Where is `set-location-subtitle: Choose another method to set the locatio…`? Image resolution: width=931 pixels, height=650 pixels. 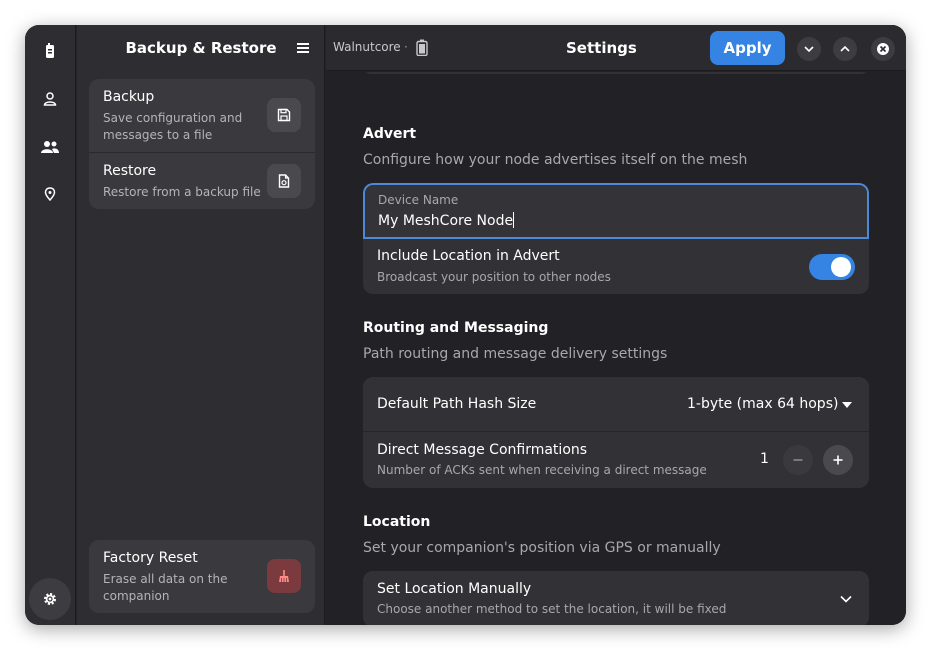
set-location-subtitle: Choose another method to set the locatio… is located at coordinates (552, 609).